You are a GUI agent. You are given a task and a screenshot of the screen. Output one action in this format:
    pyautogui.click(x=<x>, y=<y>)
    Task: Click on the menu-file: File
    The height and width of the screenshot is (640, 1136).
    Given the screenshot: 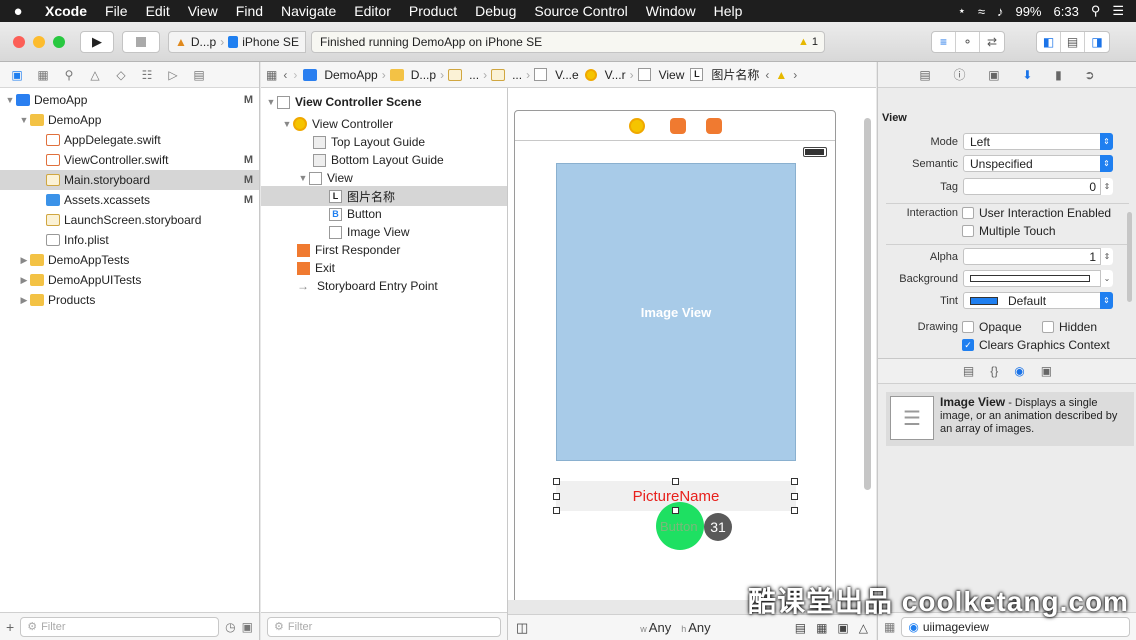 What is the action you would take?
    pyautogui.click(x=116, y=11)
    